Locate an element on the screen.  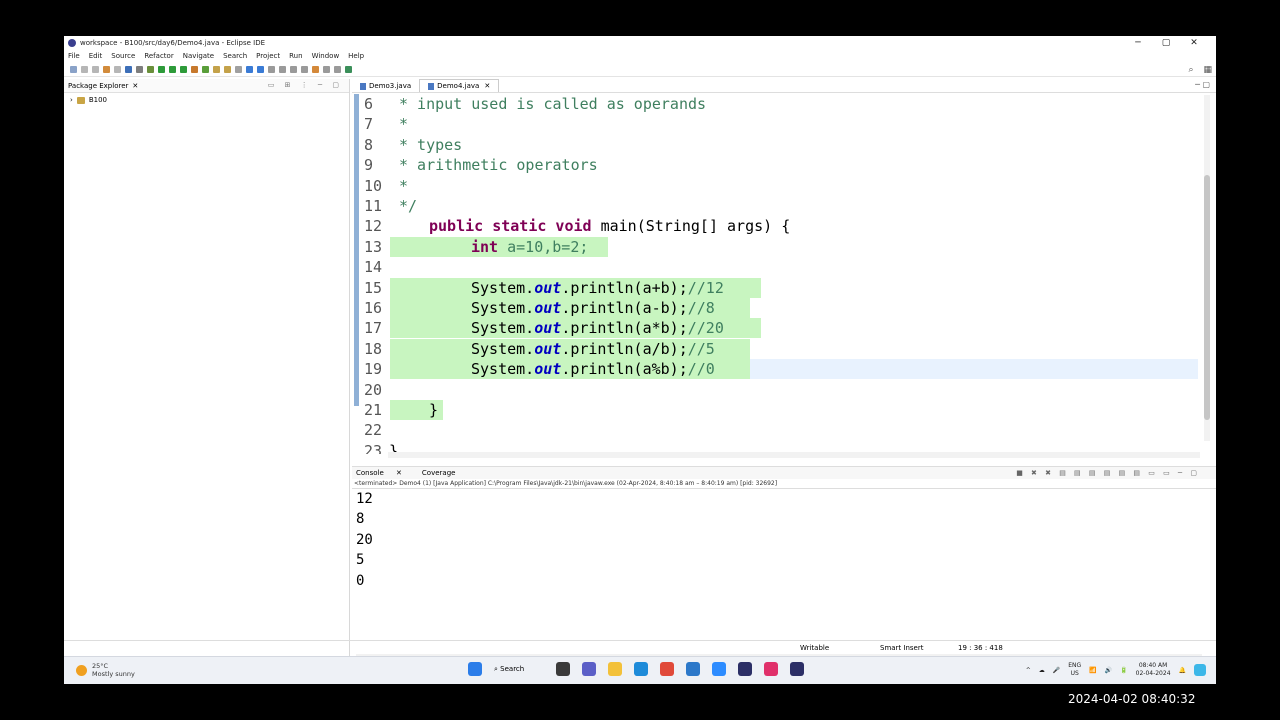
code-line: 14 is located at coordinates (778, 267).